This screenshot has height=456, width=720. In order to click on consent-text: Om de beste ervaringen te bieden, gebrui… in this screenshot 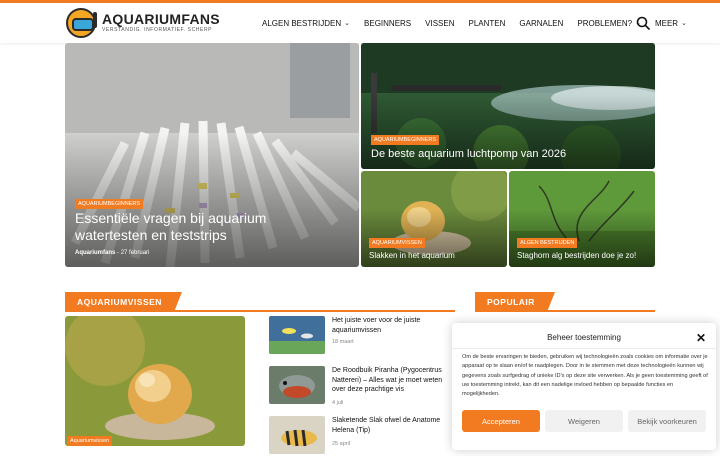, I will do `click(585, 376)`.